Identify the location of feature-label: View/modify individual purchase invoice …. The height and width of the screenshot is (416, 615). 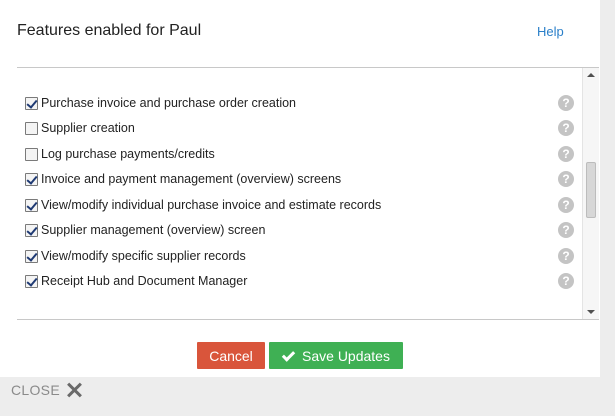
(211, 205).